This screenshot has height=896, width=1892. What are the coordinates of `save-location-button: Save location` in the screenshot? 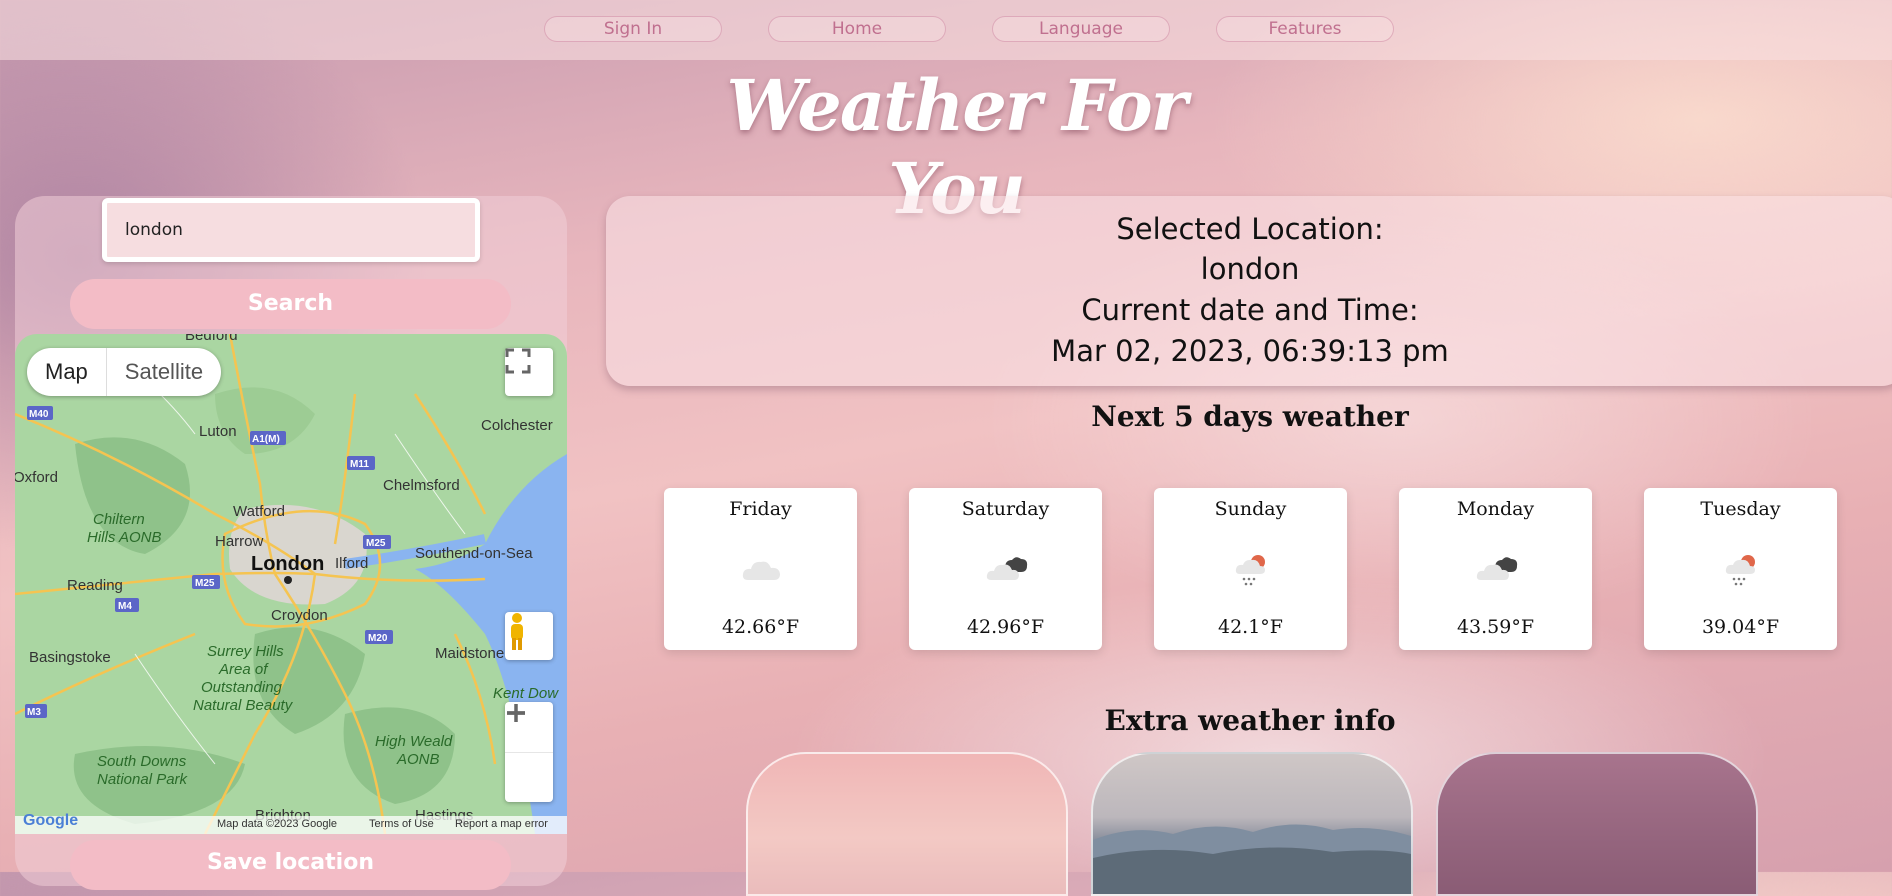 It's located at (290, 865).